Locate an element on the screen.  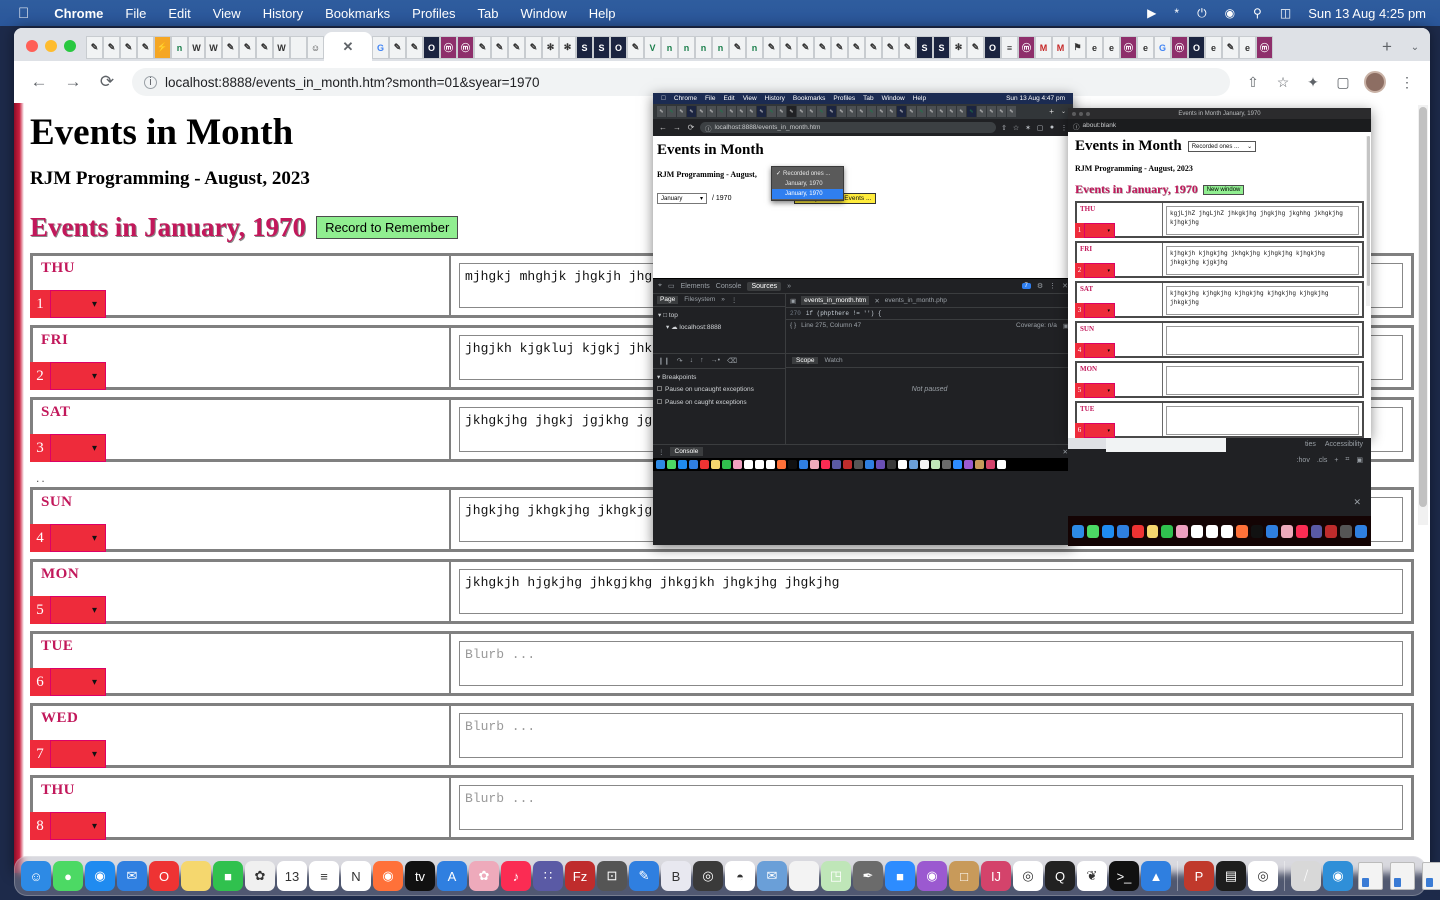
browser-tab: ⓜ is located at coordinates (1128, 47).